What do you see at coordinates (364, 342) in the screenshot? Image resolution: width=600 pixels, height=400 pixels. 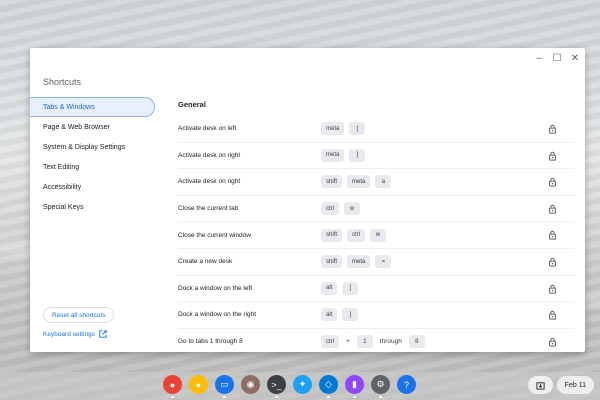 I see `key-chip: 1` at bounding box center [364, 342].